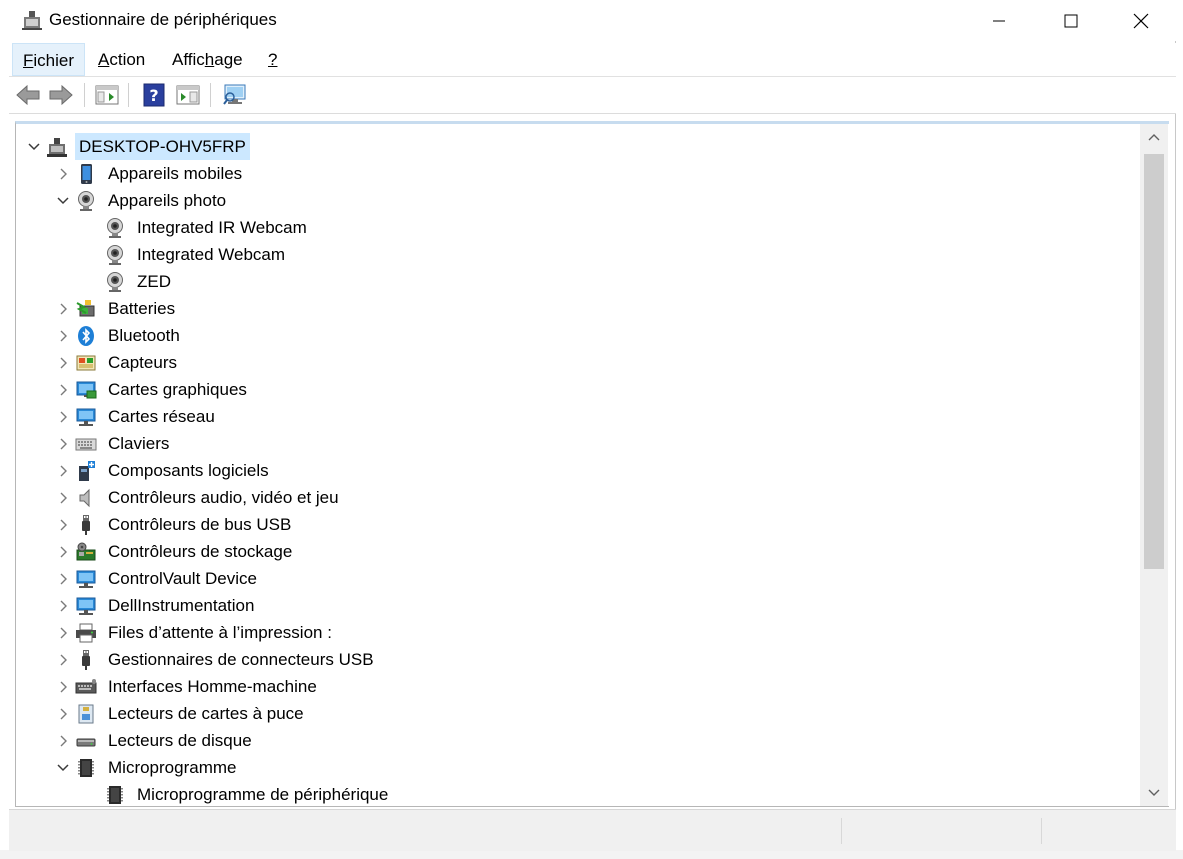 The height and width of the screenshot is (859, 1183). I want to click on tree-node: ZED, so click(534, 281).